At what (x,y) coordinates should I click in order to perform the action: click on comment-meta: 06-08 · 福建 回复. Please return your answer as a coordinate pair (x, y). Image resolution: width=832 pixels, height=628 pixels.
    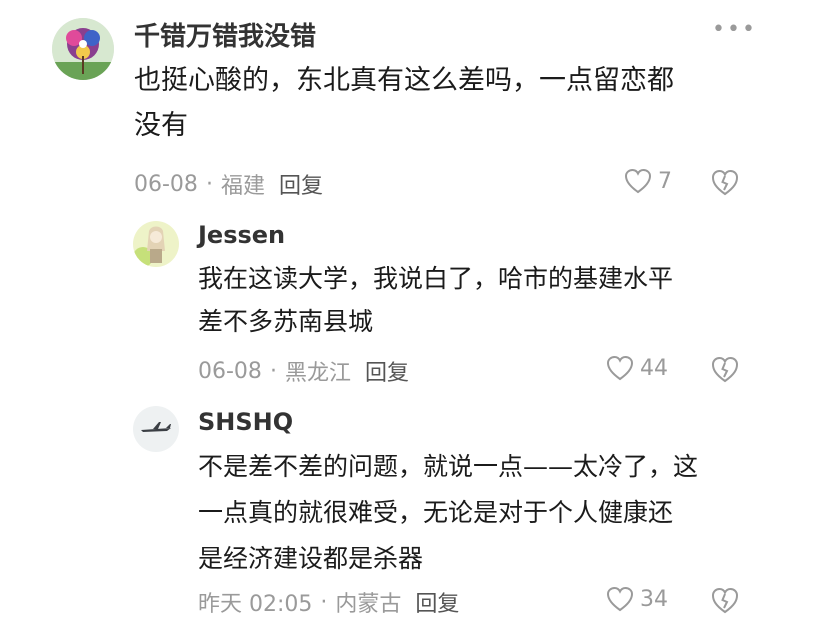
    Looking at the image, I should click on (228, 184).